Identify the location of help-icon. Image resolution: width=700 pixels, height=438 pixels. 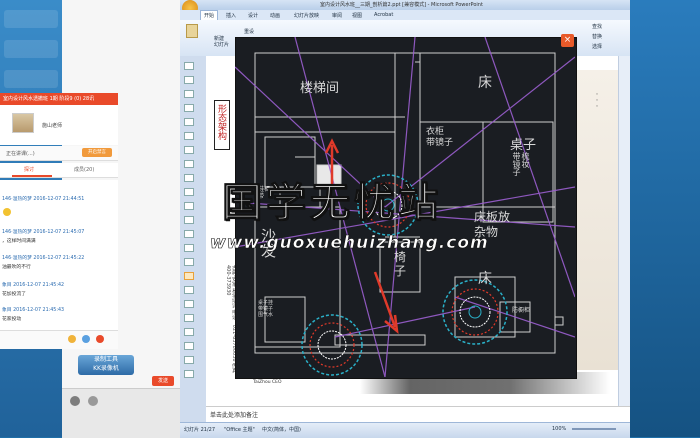
(93, 401).